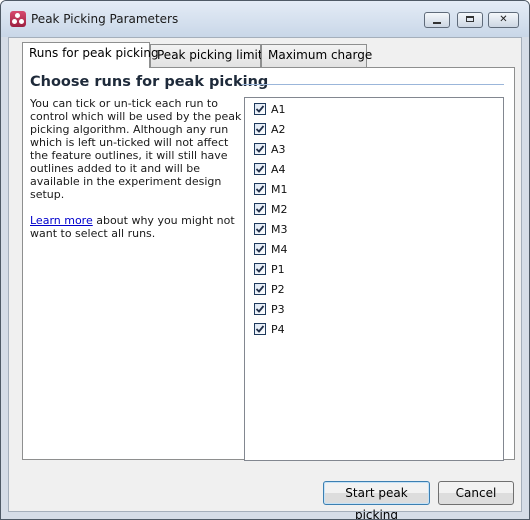 Image resolution: width=530 pixels, height=520 pixels. I want to click on tab-runs-for-peak-picking: Runs for peak picking, so click(90, 55).